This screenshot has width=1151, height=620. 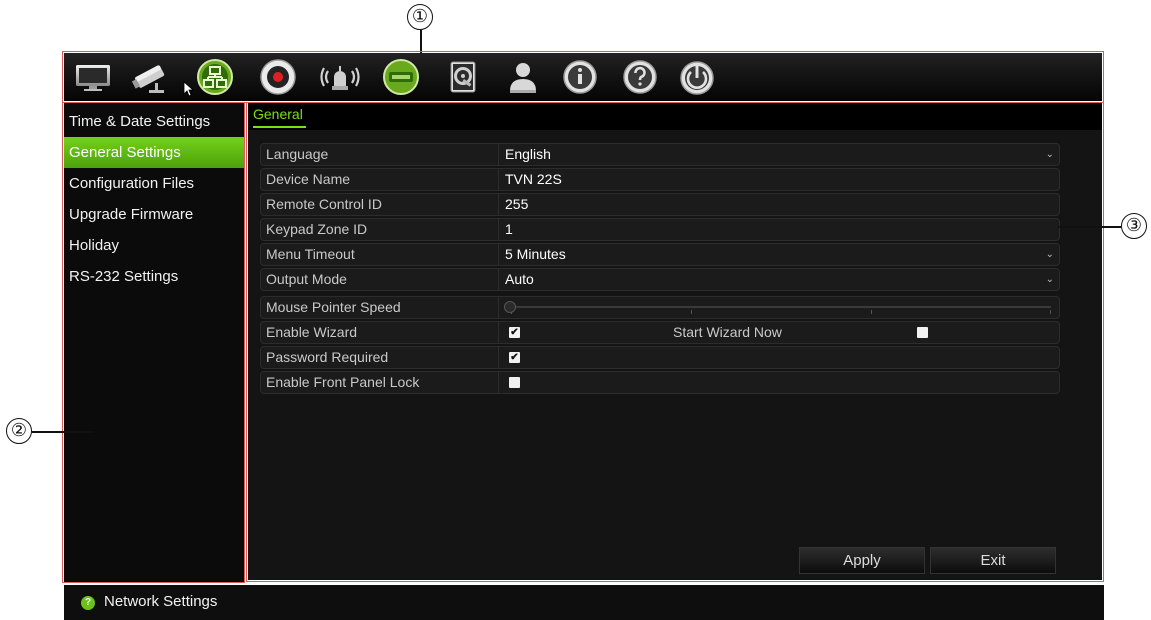 What do you see at coordinates (154, 152) in the screenshot?
I see `sidebar-item-general-settings: General Settings` at bounding box center [154, 152].